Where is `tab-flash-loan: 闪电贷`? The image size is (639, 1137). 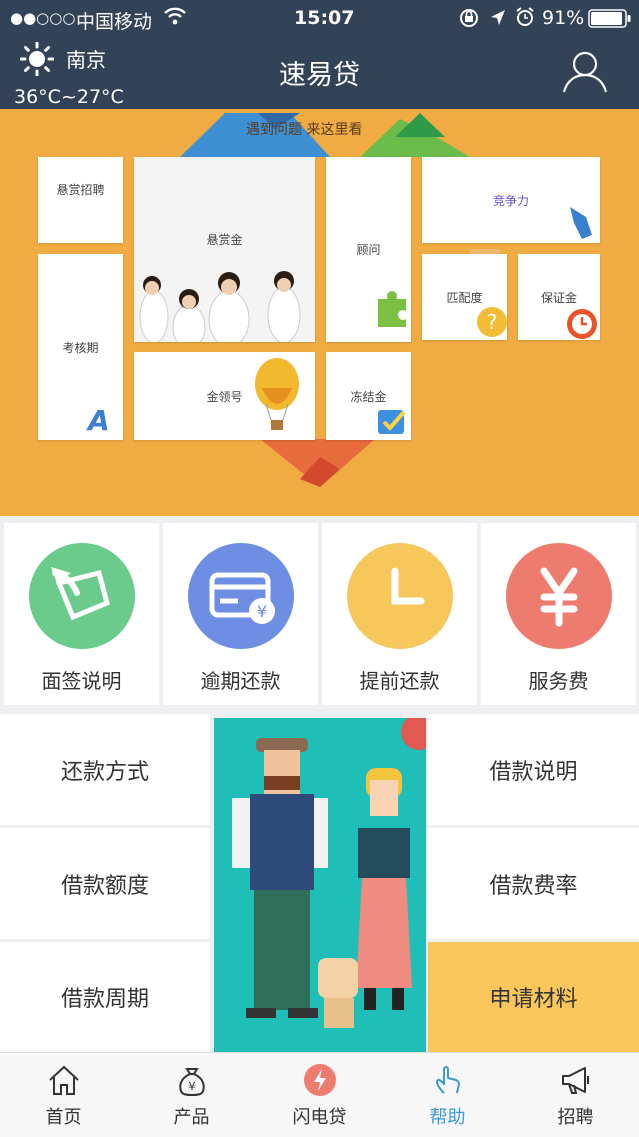
tab-flash-loan: 闪电贷 is located at coordinates (319, 1095).